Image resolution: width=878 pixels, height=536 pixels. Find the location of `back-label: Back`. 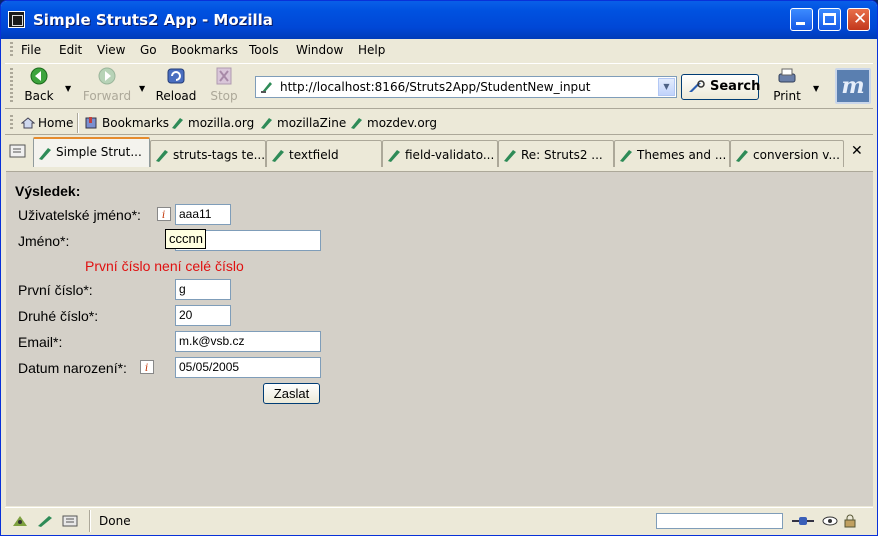

back-label: Back is located at coordinates (39, 96).